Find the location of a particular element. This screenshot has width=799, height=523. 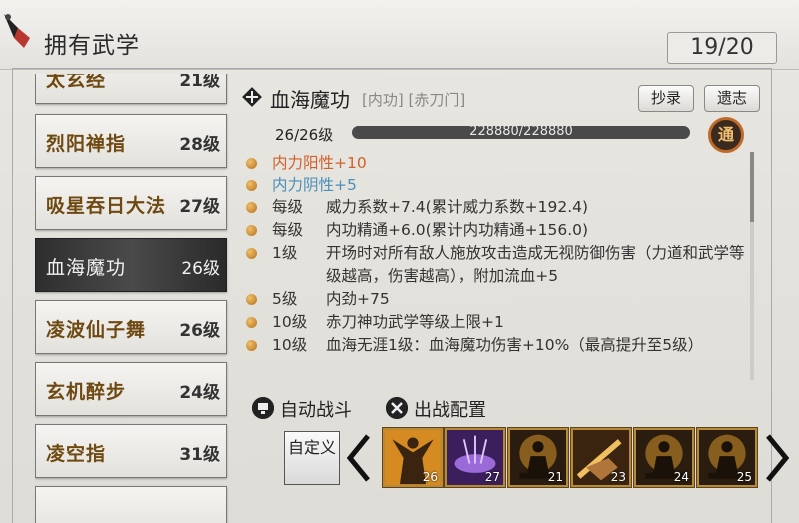

slot-level: 21 is located at coordinates (555, 477).